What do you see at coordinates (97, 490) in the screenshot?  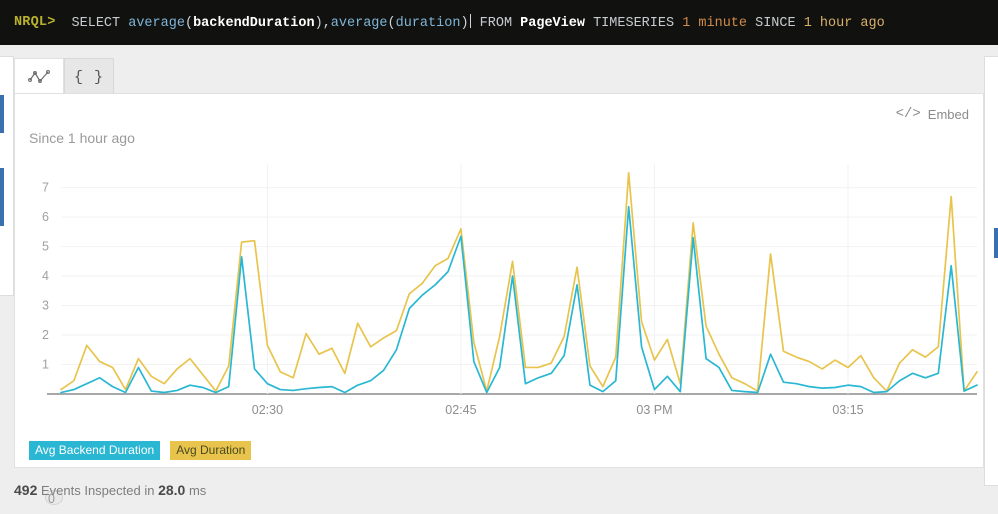 I see `events-inspected-label: Events Inspected in` at bounding box center [97, 490].